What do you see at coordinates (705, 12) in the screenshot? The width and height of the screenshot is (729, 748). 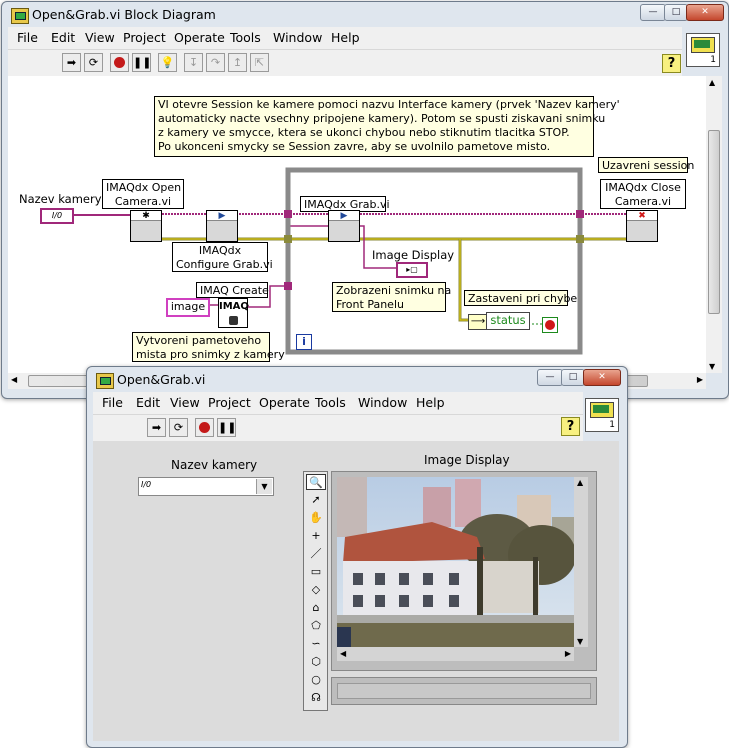 I see `close-button: ✕` at bounding box center [705, 12].